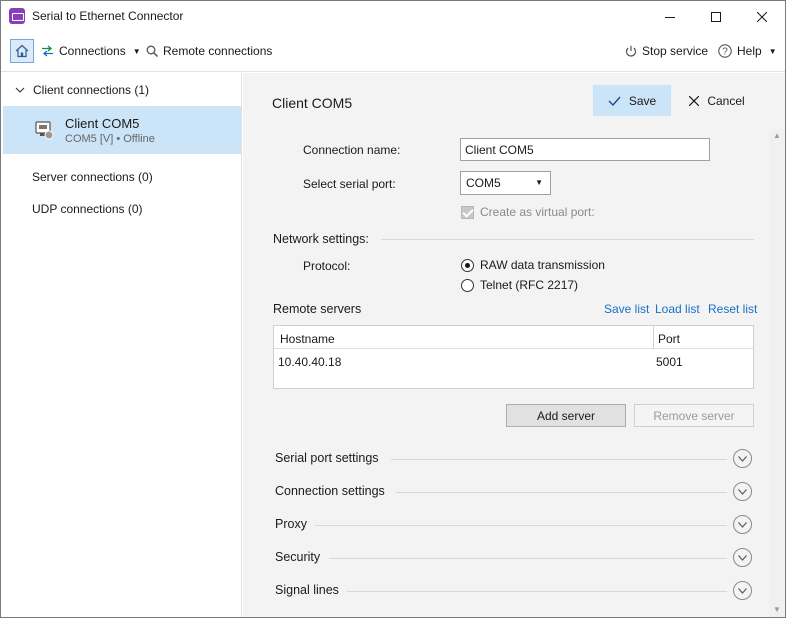 This screenshot has width=786, height=618. What do you see at coordinates (726, 100) in the screenshot?
I see `cancel-label: Cancel` at bounding box center [726, 100].